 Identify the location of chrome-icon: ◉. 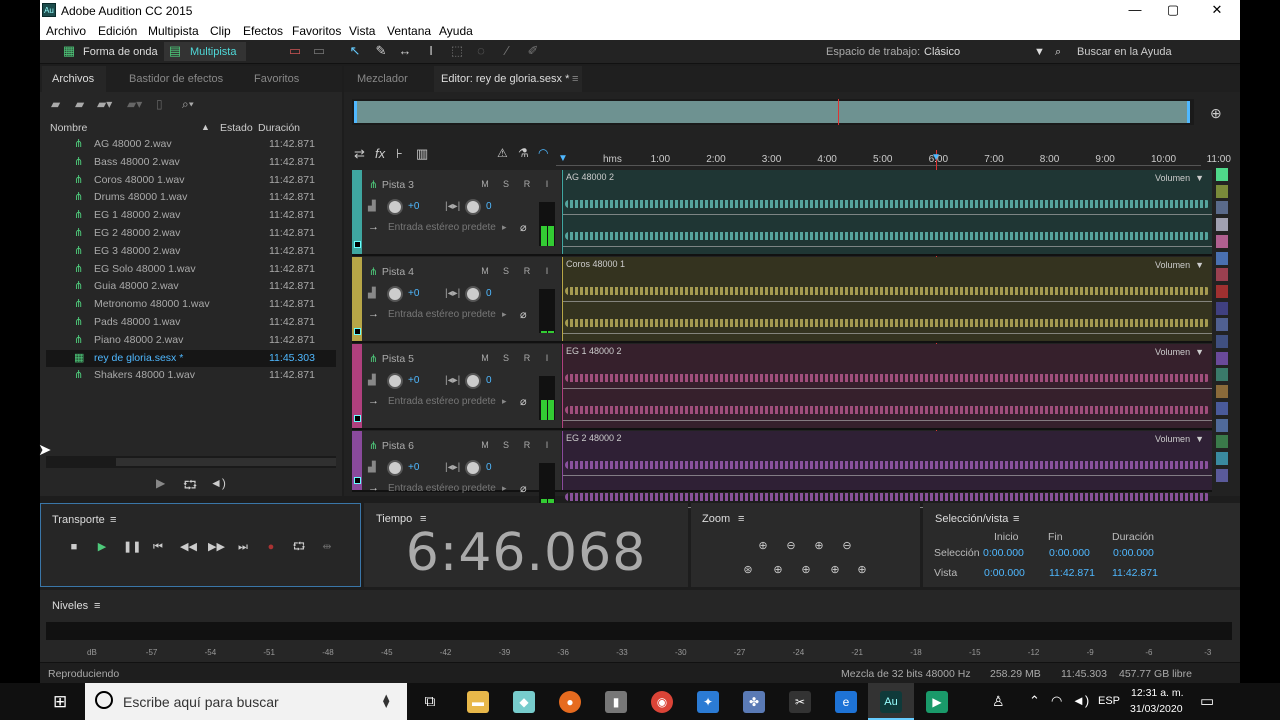
(662, 702).